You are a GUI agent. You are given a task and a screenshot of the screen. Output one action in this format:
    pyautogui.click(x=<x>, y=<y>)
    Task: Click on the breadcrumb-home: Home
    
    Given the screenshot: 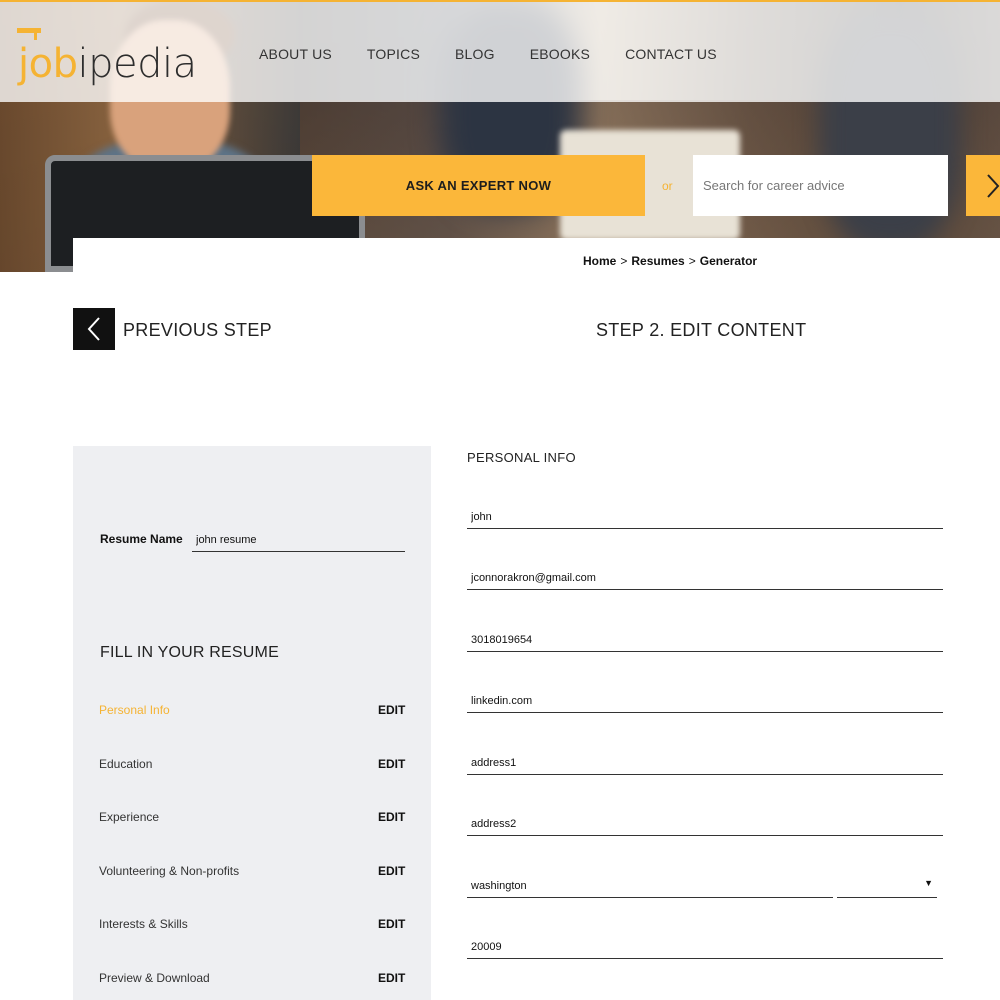 What is the action you would take?
    pyautogui.click(x=599, y=261)
    